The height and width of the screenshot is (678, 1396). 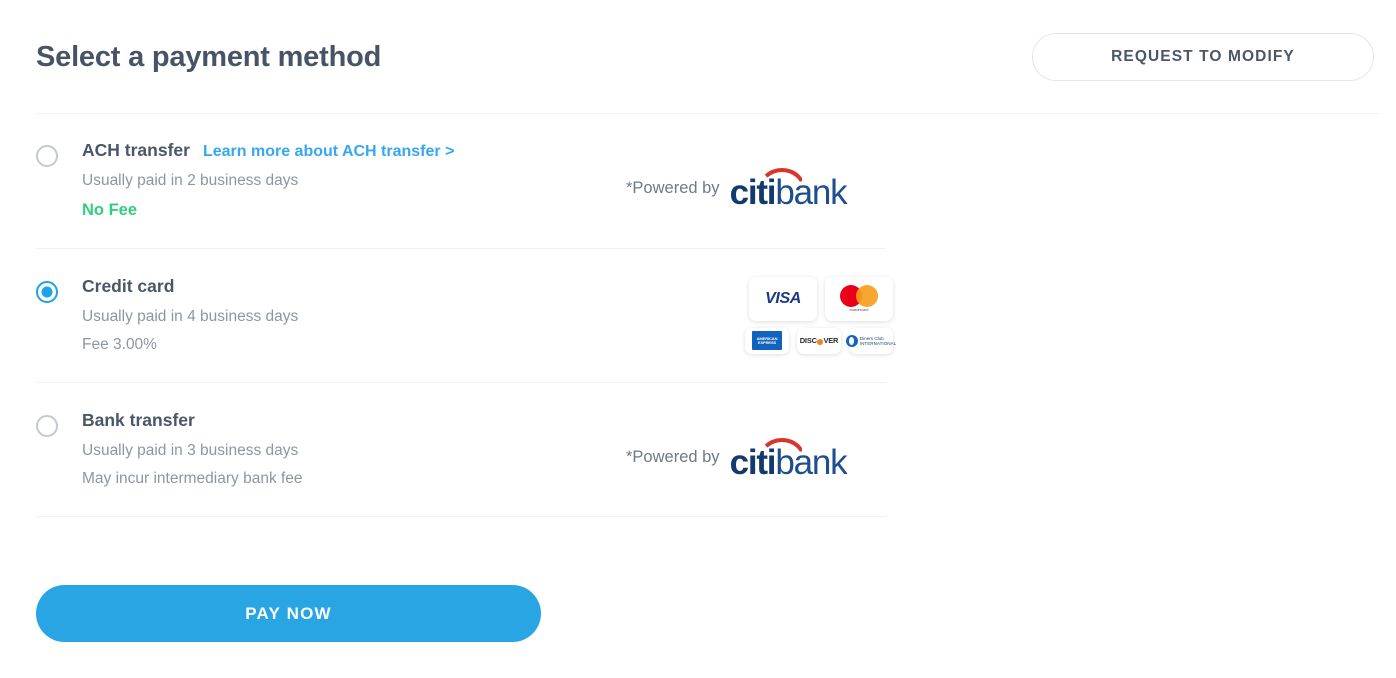 What do you see at coordinates (138, 420) in the screenshot?
I see `option-title-bank-transfer: Bank transfer` at bounding box center [138, 420].